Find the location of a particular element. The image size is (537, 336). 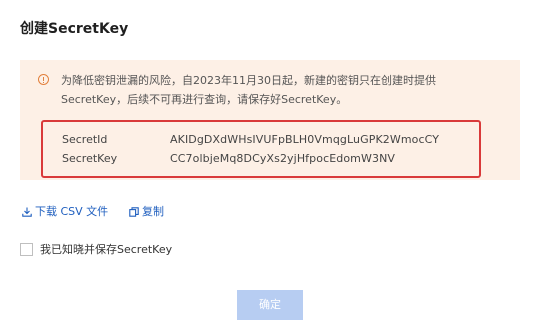

secret-key-value: CC7olbjeMq8DCyXs2yjHfpocEdomW3NV is located at coordinates (282, 159).